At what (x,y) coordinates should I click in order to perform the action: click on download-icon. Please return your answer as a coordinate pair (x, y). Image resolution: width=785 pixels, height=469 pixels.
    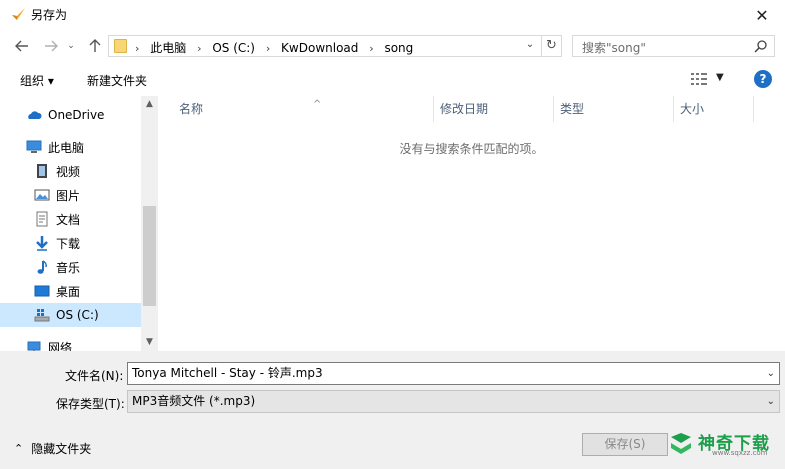
    Looking at the image, I should click on (42, 243).